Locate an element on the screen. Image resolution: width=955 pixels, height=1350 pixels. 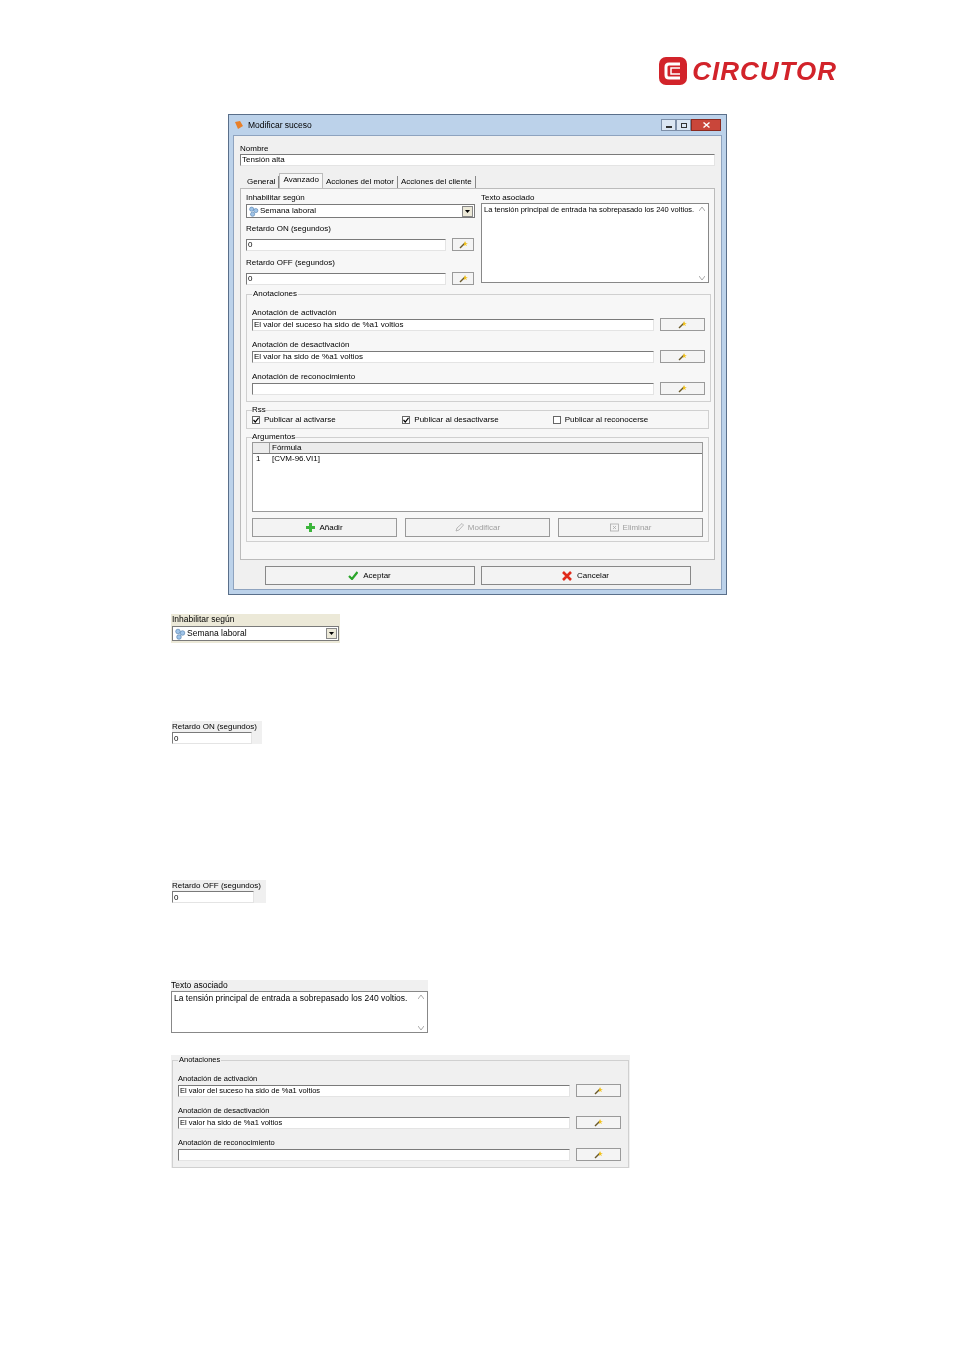
group-title: Rss is located at coordinates (259, 410).